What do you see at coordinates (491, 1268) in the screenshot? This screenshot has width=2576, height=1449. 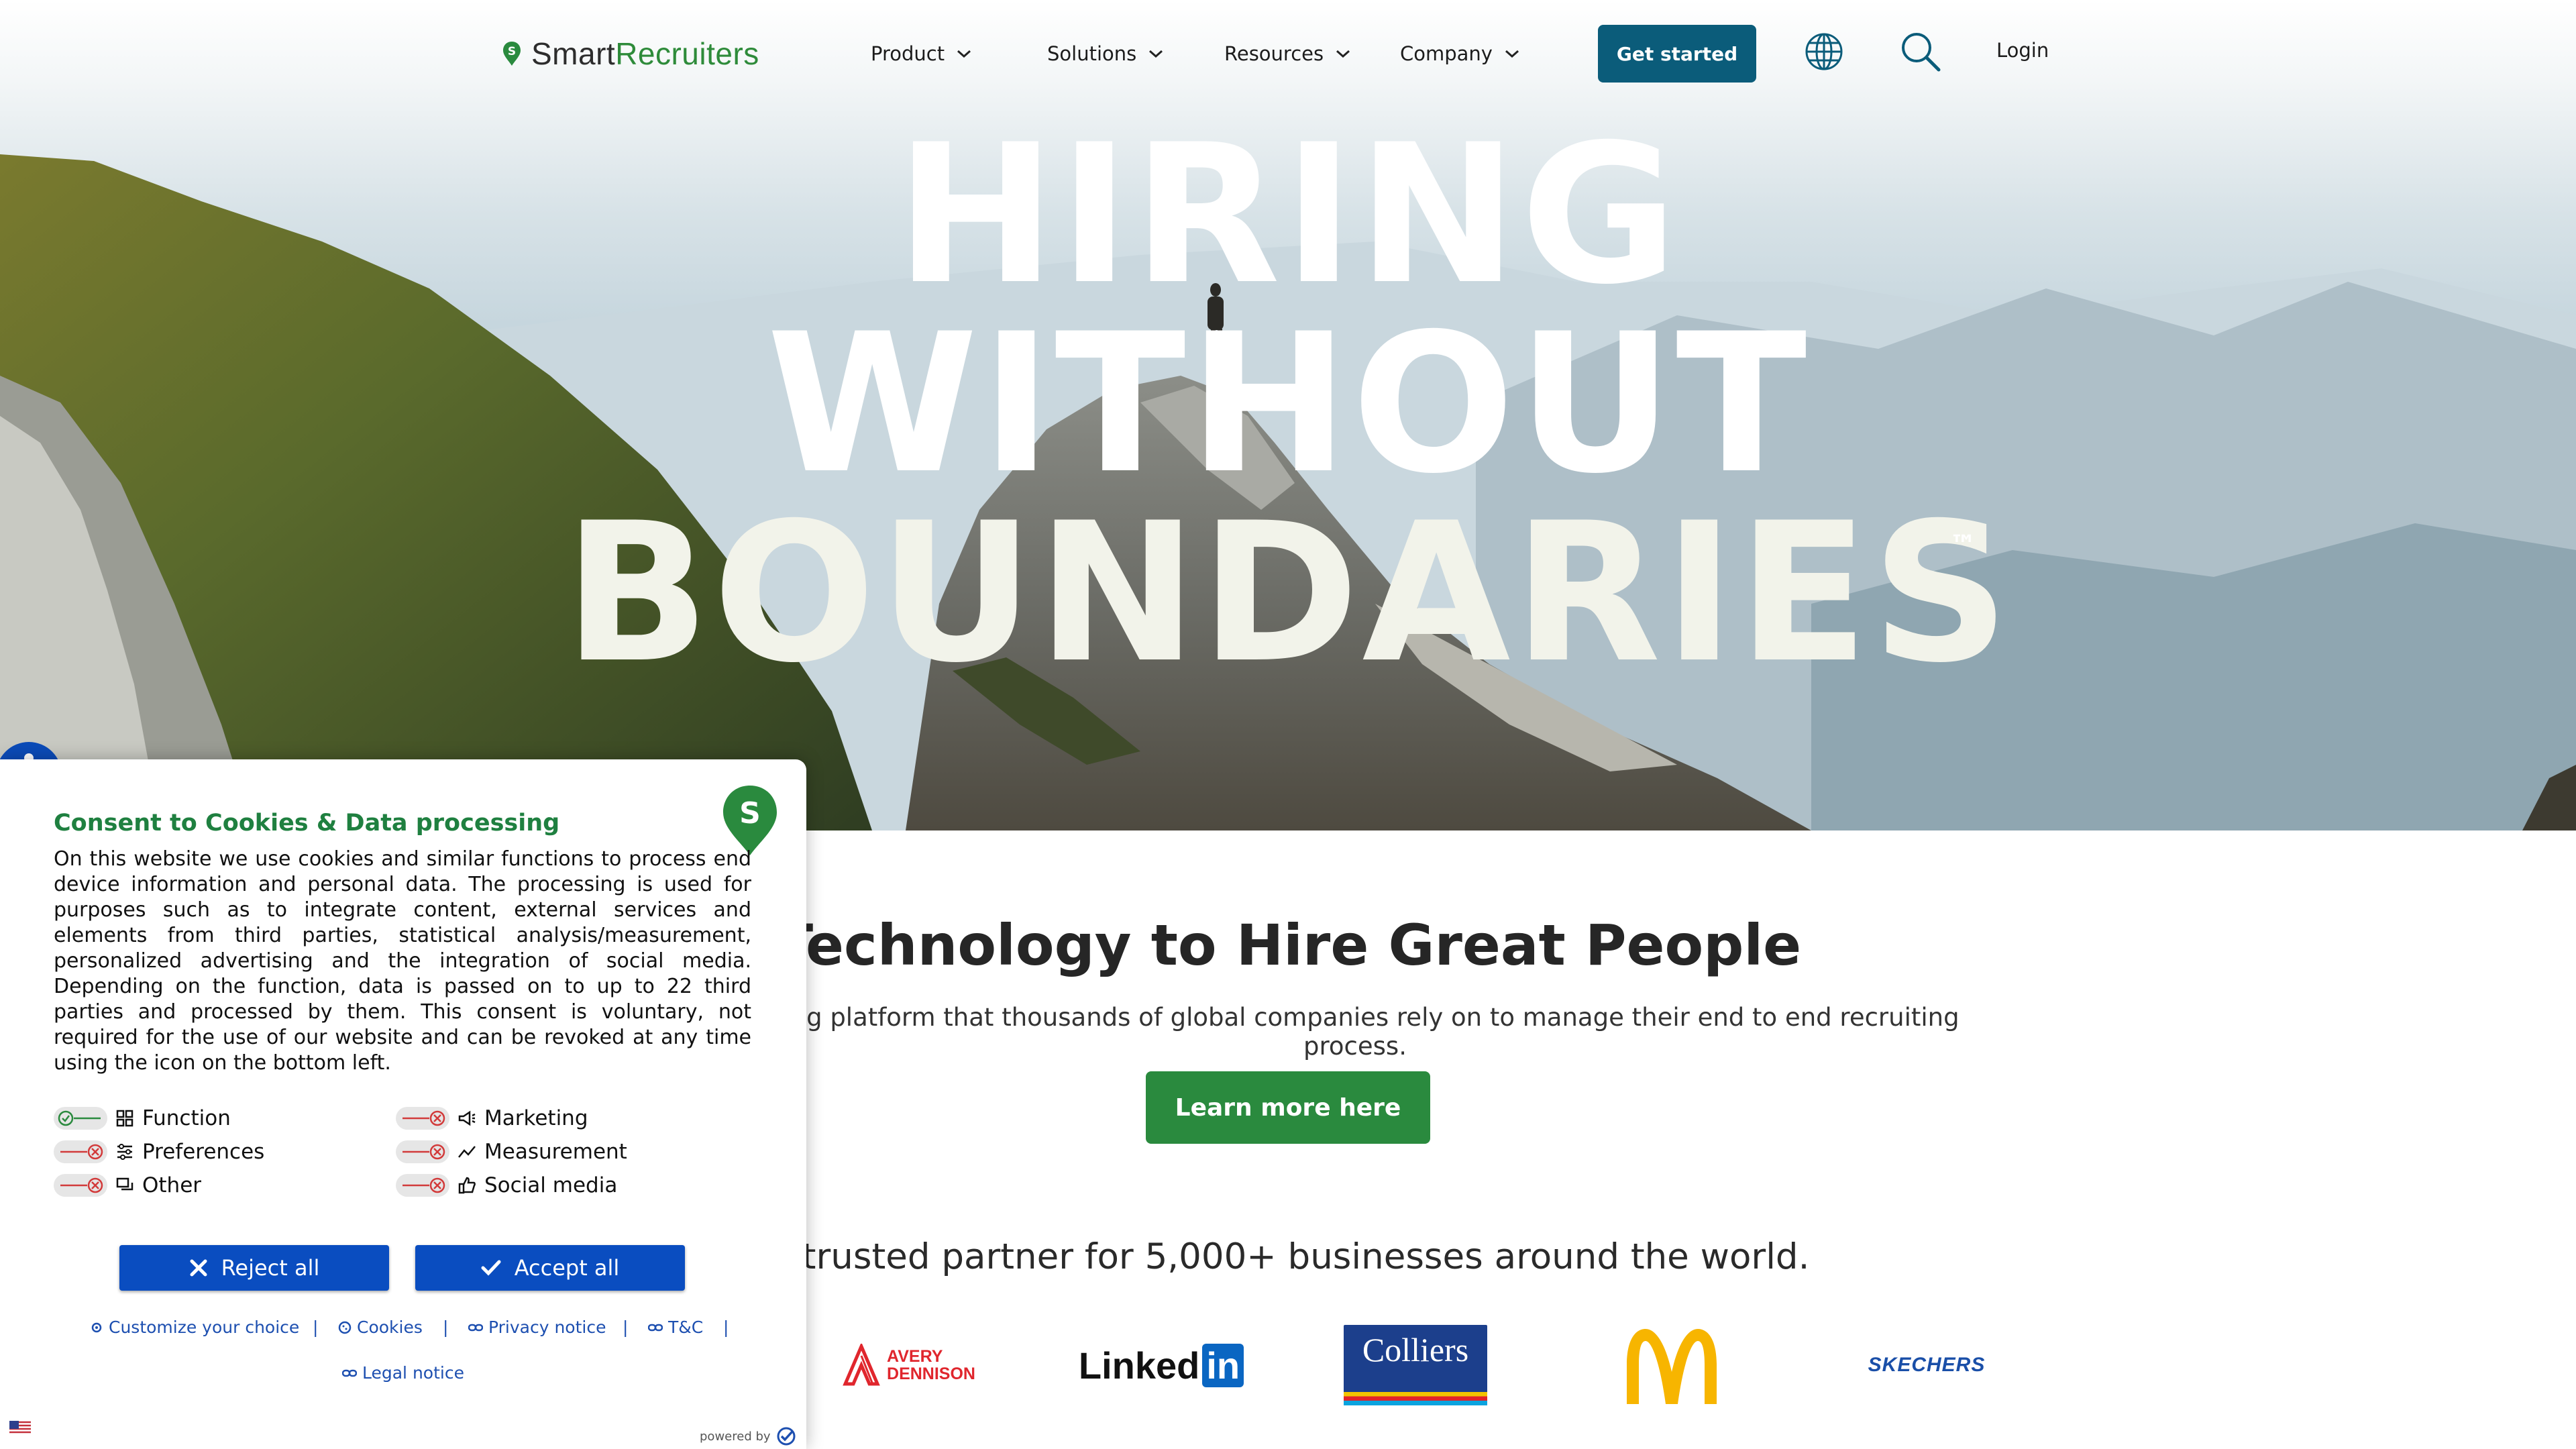 I see `check-icon` at bounding box center [491, 1268].